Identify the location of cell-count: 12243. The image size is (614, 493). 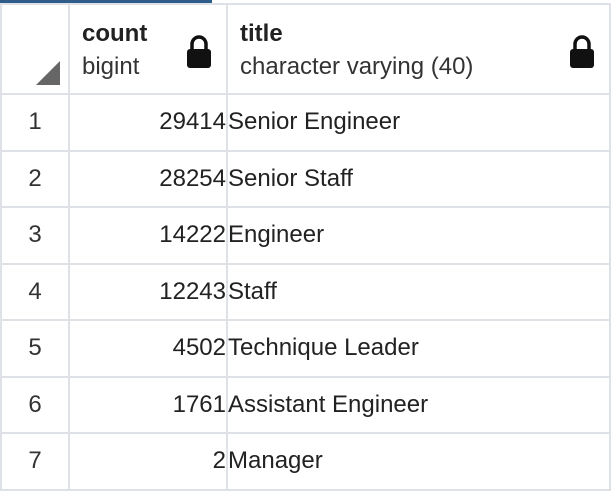
(148, 291).